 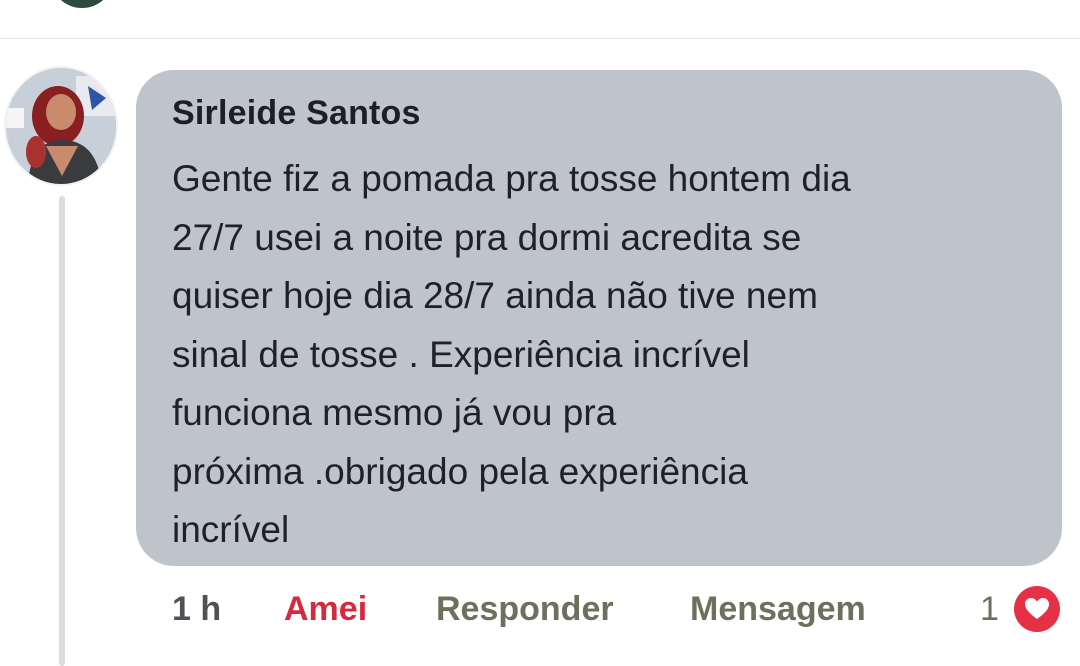 I want to click on author-avatar, so click(x=61, y=126).